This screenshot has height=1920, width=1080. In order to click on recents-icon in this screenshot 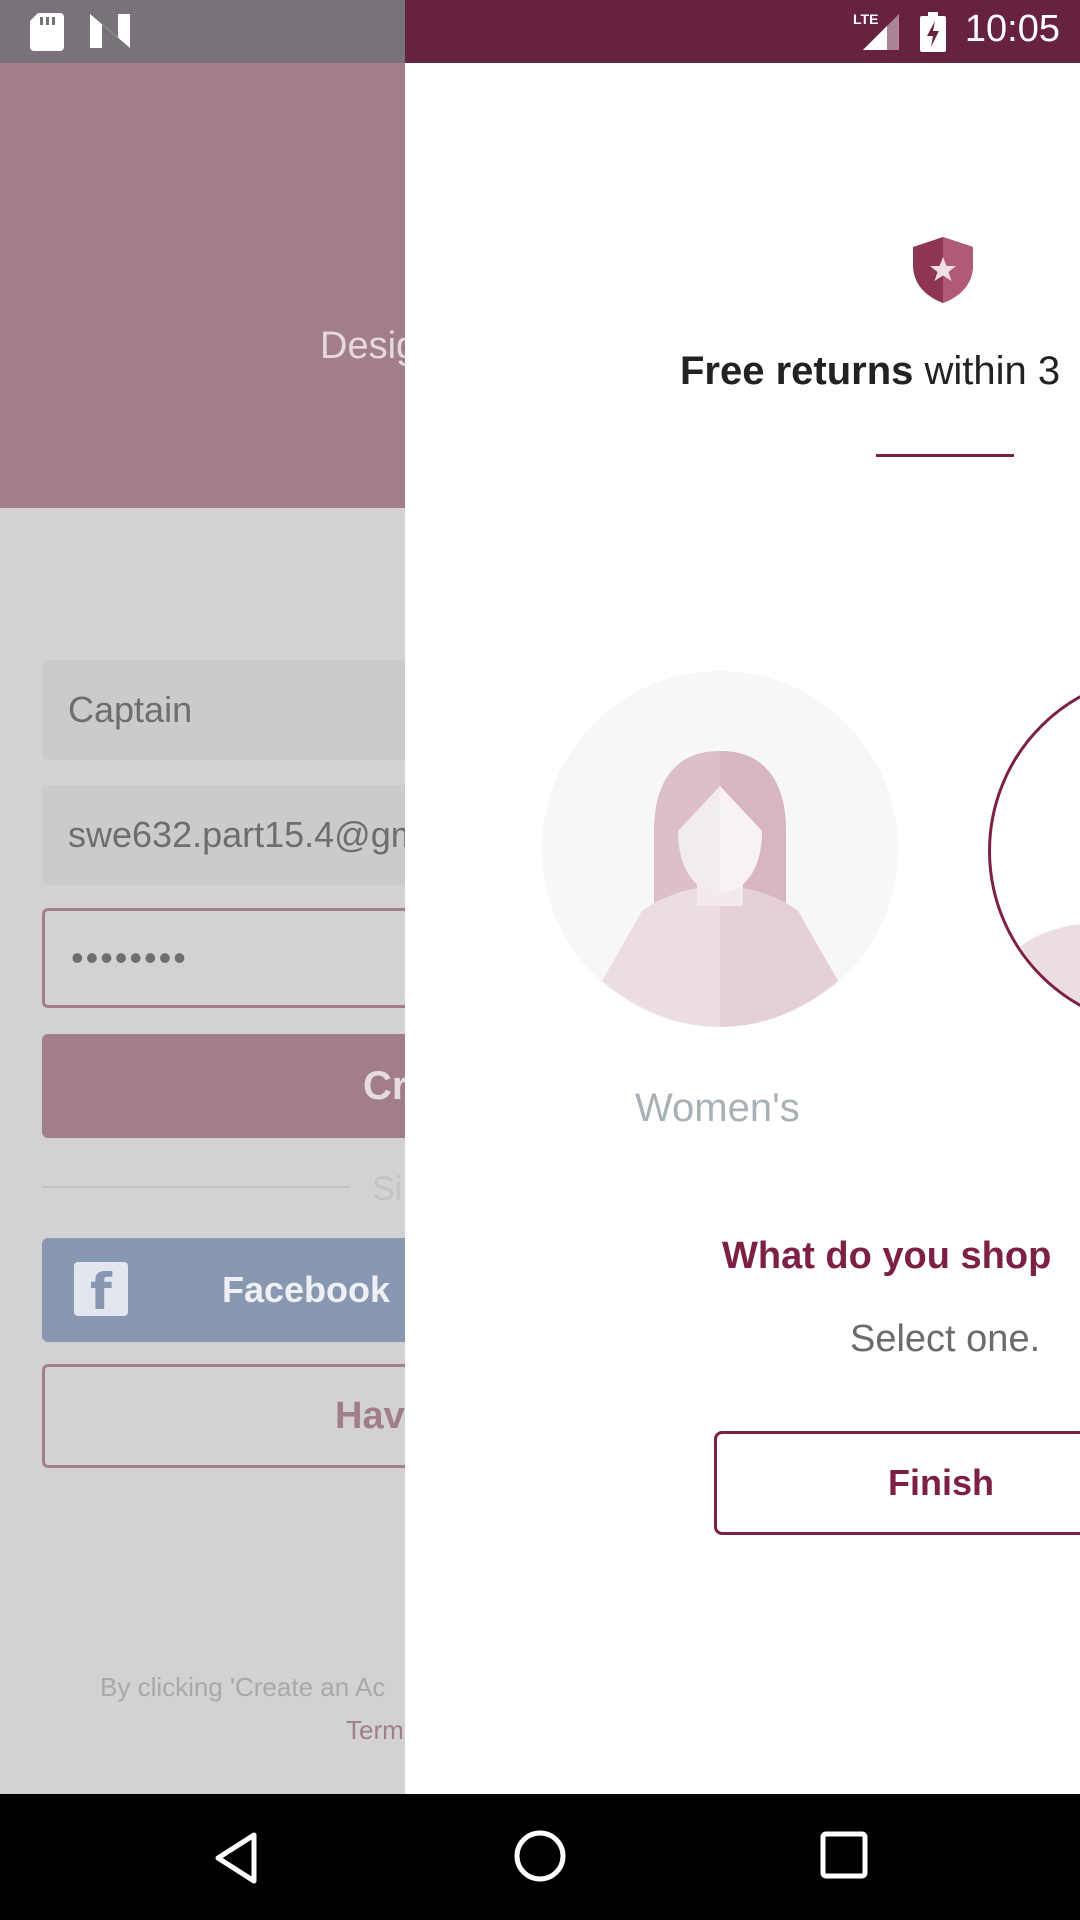, I will do `click(844, 1855)`.